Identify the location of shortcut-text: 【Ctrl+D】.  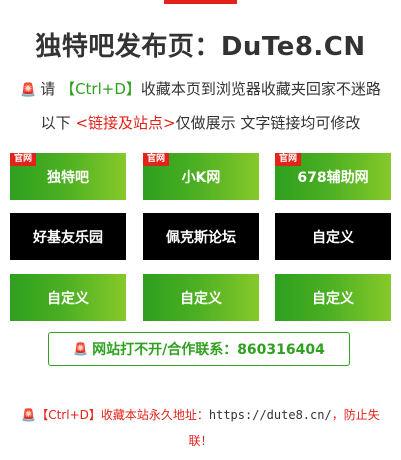
(100, 89).